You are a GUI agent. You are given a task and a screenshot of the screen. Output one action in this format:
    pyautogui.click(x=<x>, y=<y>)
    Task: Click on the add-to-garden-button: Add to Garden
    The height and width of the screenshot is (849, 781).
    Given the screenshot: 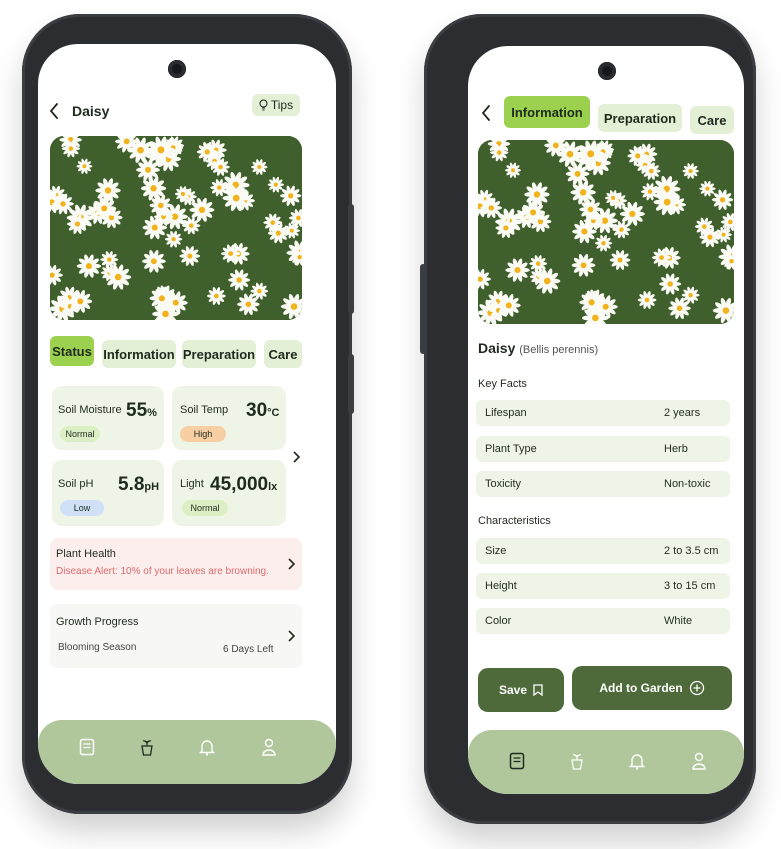 What is the action you would take?
    pyautogui.click(x=652, y=688)
    